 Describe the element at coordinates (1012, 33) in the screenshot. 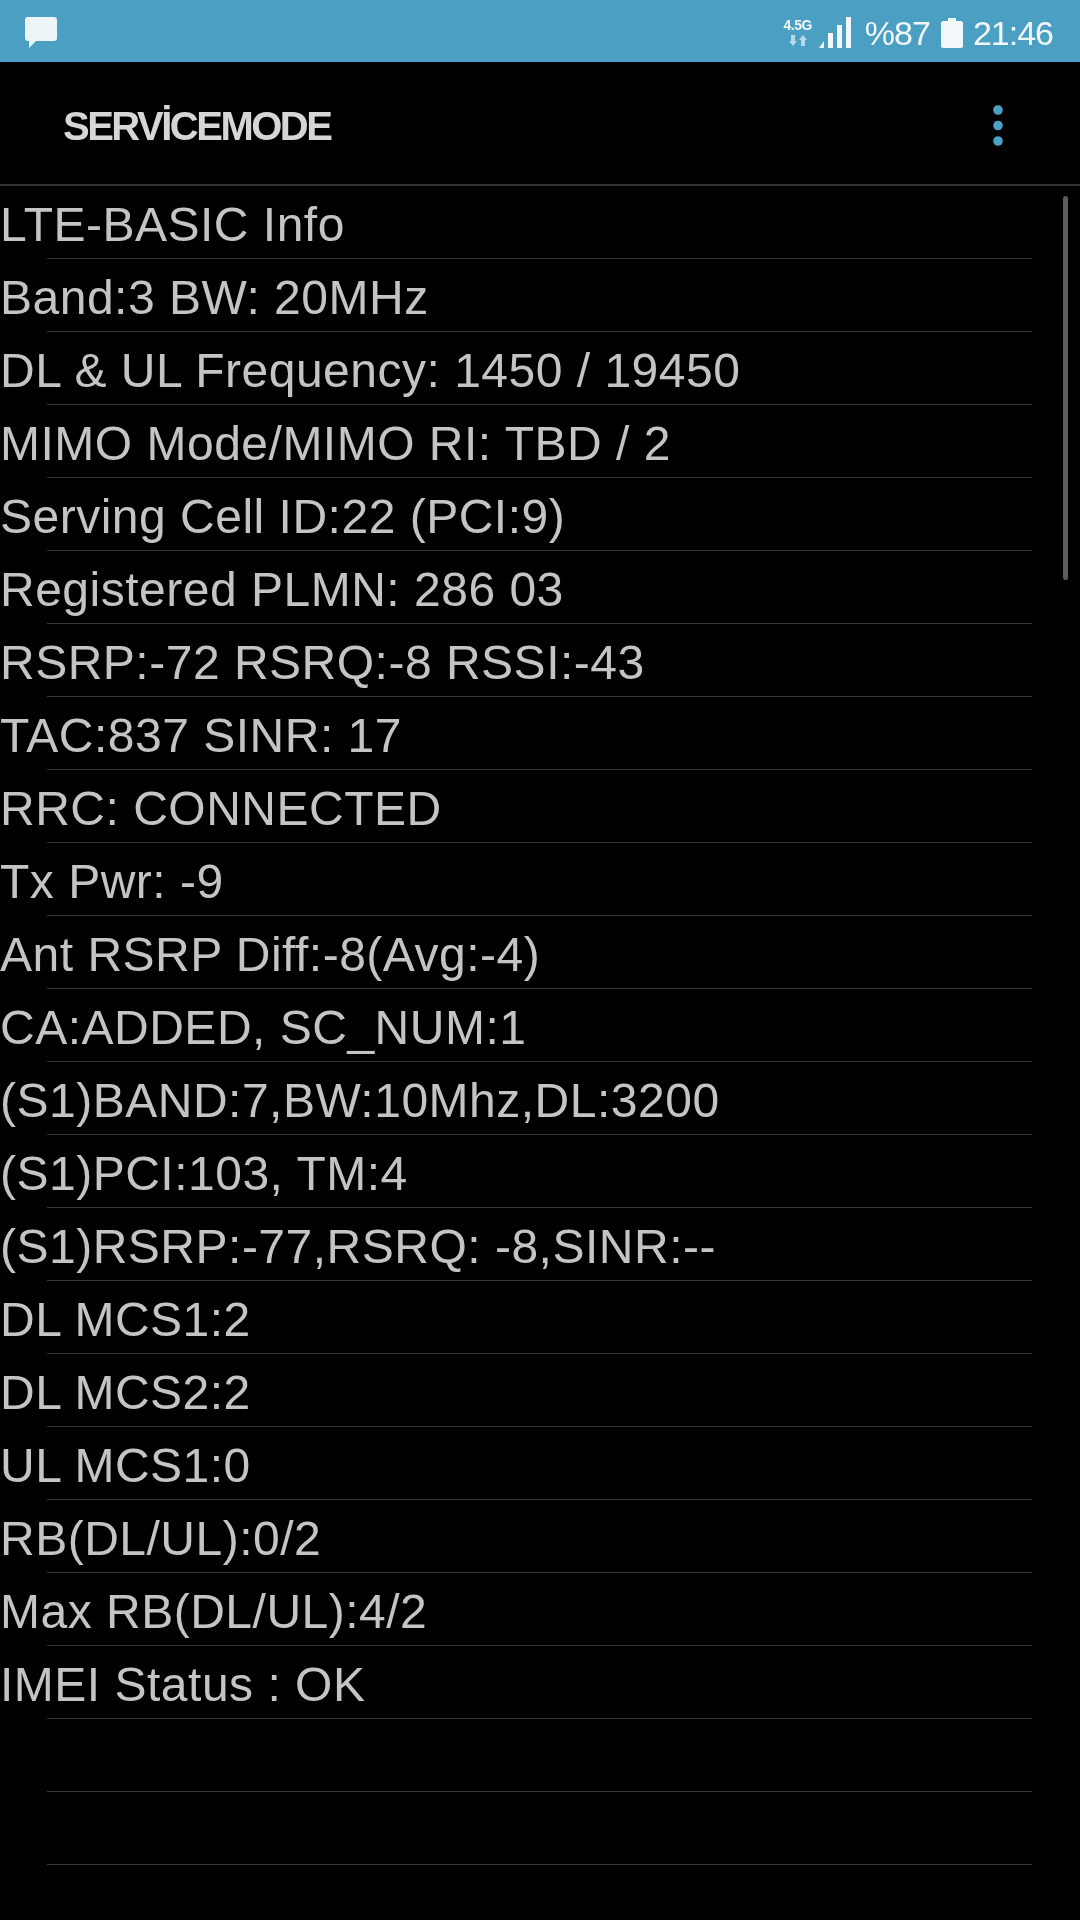

I see `clock: 21:46` at that location.